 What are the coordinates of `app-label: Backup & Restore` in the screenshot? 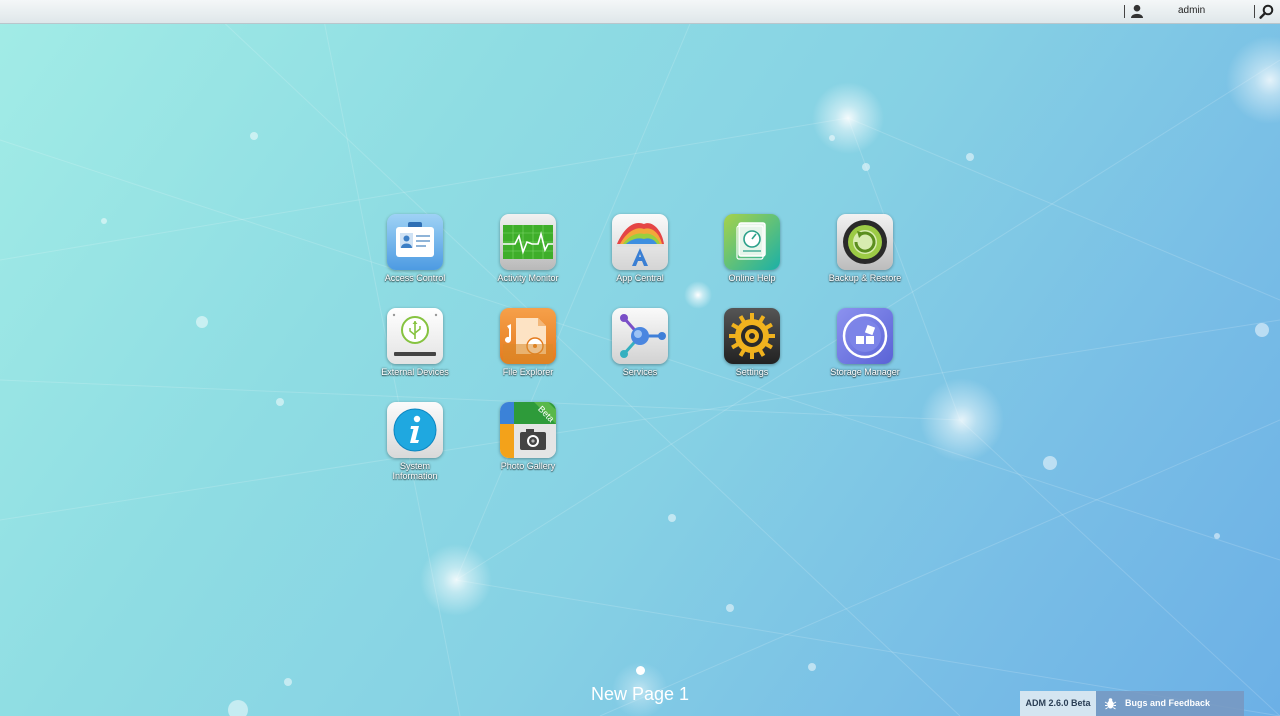 It's located at (865, 278).